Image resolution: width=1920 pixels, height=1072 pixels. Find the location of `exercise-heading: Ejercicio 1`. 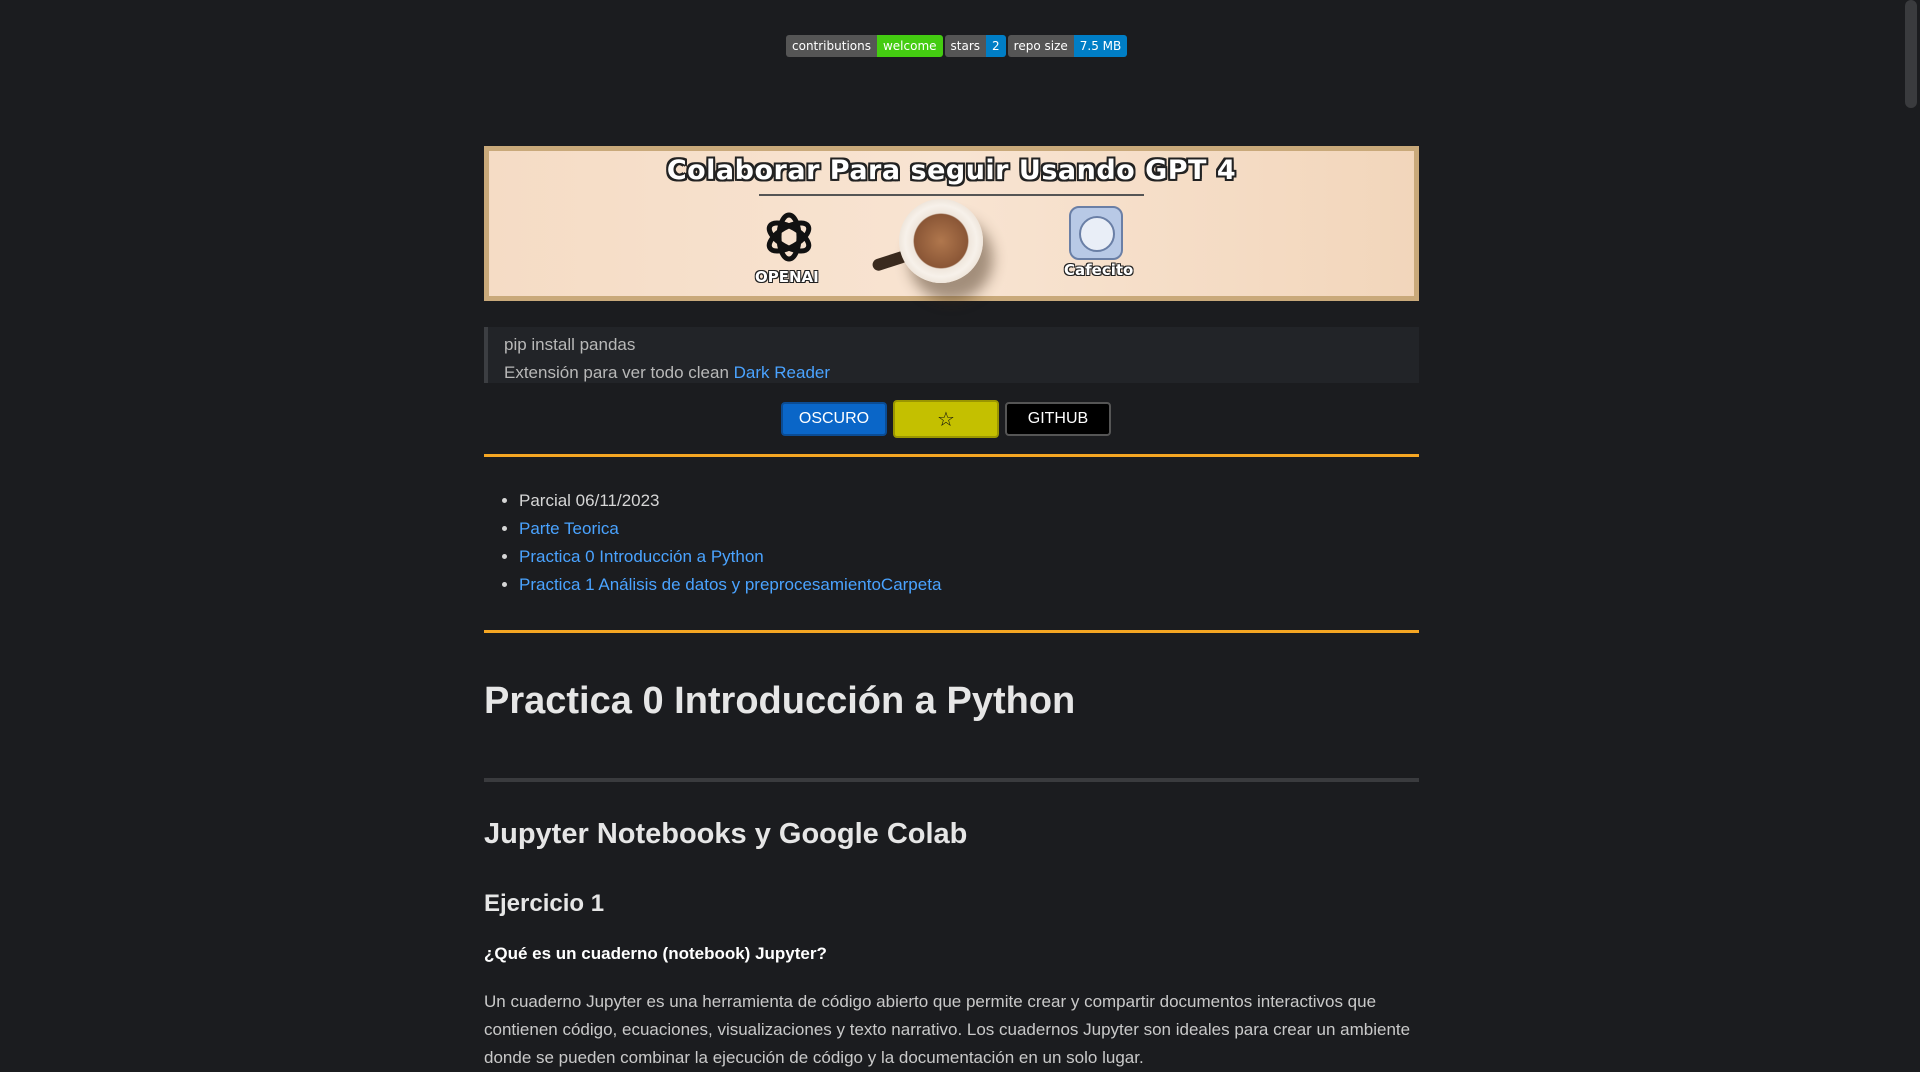

exercise-heading: Ejercicio 1 is located at coordinates (544, 903).